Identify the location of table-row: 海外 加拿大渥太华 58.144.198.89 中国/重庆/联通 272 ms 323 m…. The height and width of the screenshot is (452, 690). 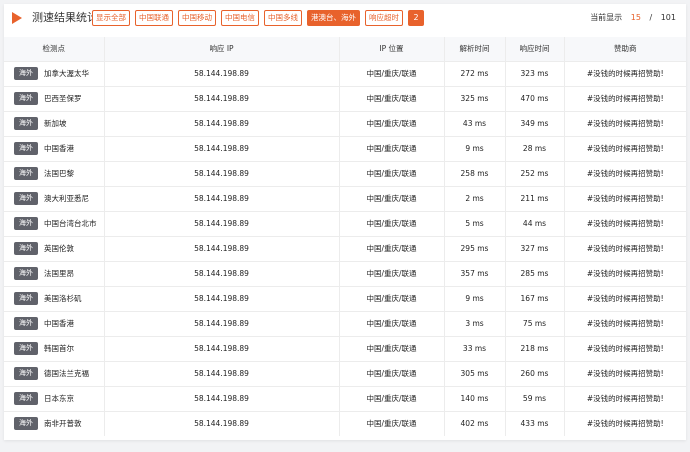
(345, 73).